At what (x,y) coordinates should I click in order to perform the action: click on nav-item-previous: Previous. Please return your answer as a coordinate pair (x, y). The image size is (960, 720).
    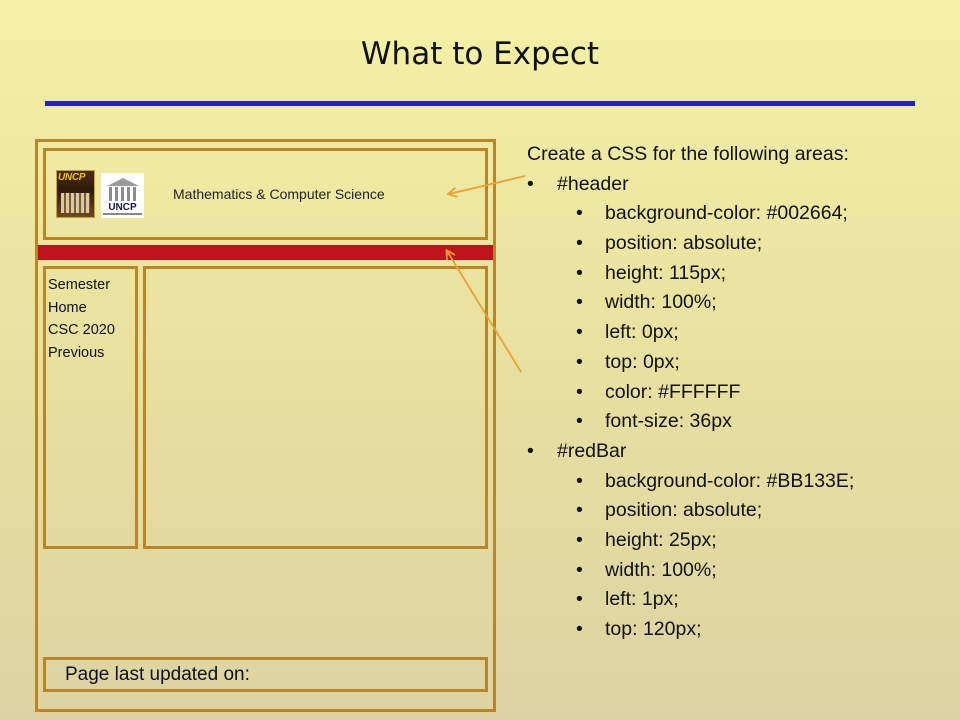
    Looking at the image, I should click on (81, 353).